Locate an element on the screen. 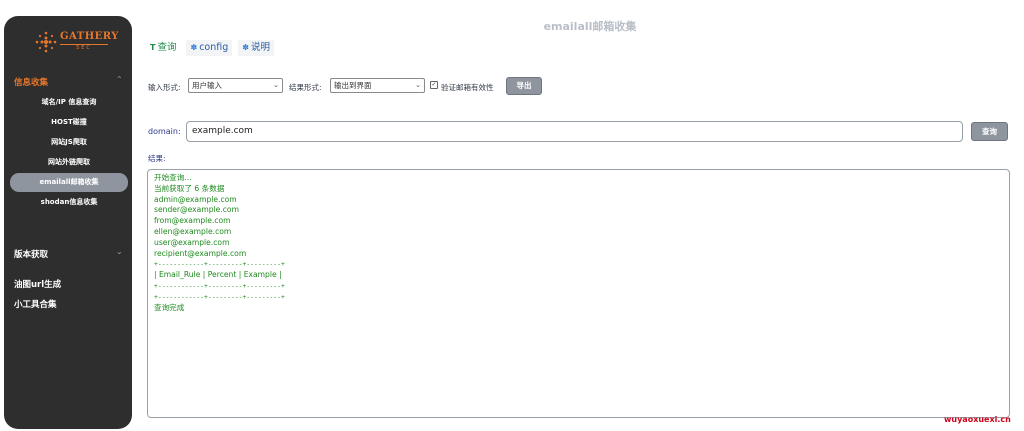 This screenshot has height=431, width=1024. tab-help-label: 说明 is located at coordinates (260, 47).